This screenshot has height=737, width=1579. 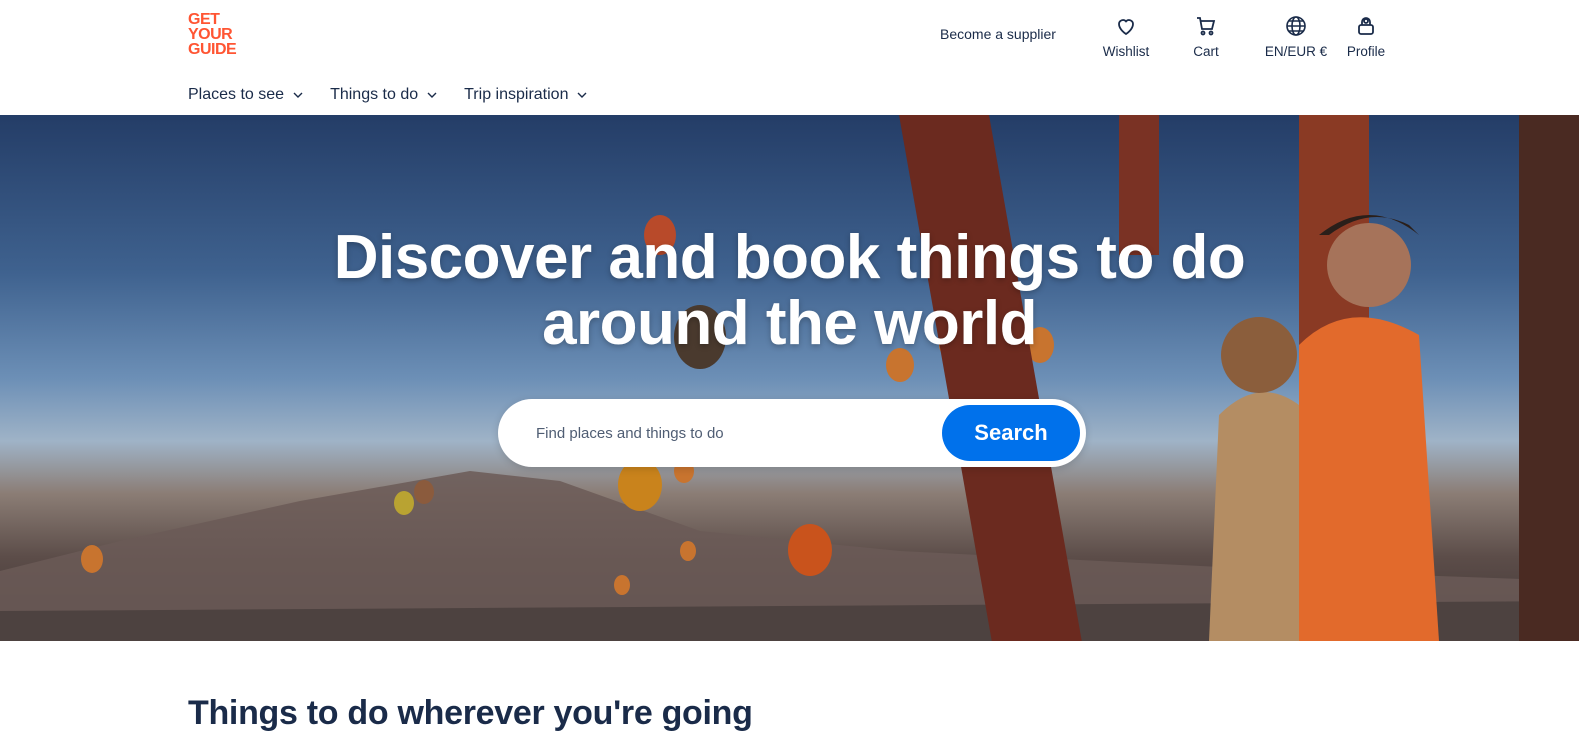 I want to click on cart-icon, so click(x=1206, y=26).